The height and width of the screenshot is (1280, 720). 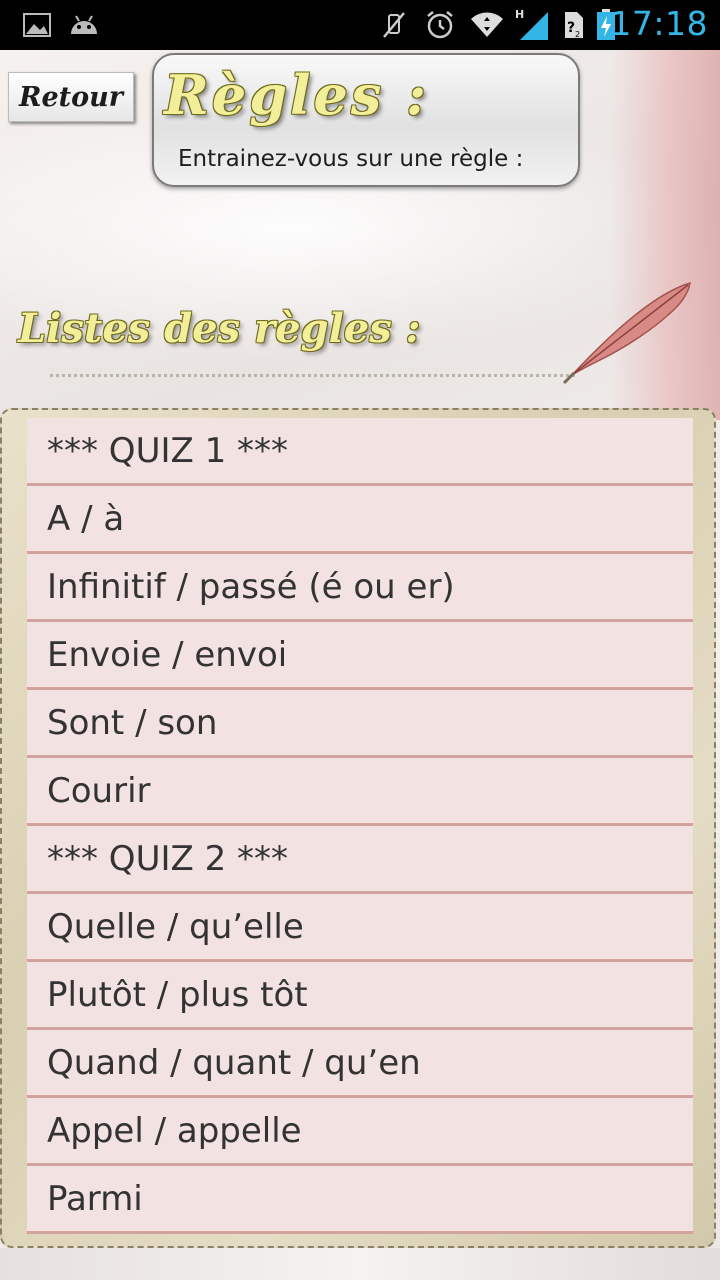 I want to click on bottom-background, so click(x=360, y=1264).